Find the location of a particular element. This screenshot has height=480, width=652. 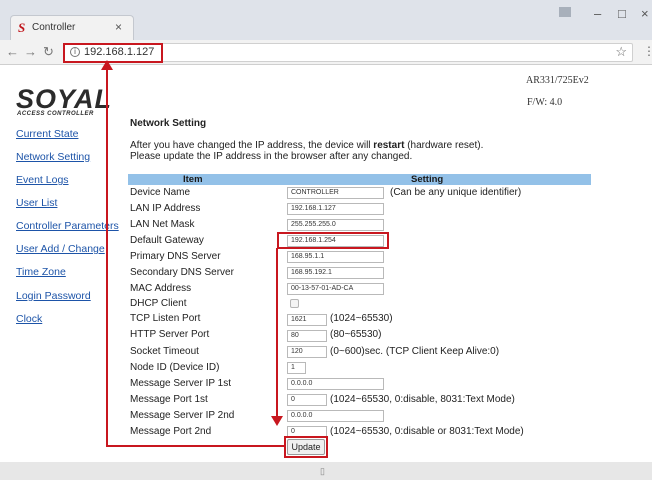

message-port-1st-note: (1024~65530, 0:disable, 8031:Text Mode) is located at coordinates (422, 399).